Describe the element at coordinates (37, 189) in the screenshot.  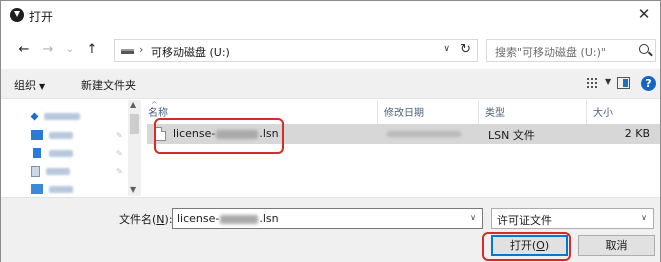
I see `pictures-icon` at that location.